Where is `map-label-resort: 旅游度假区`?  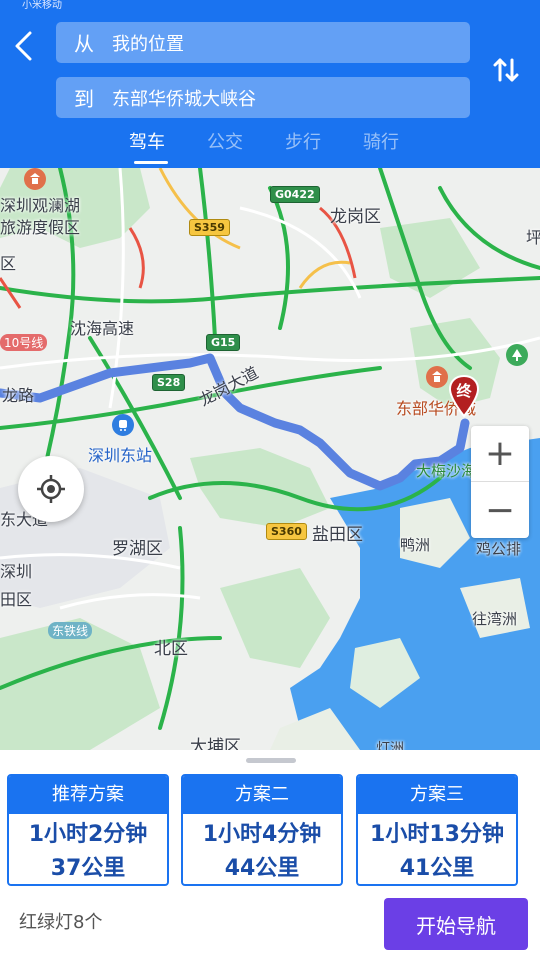 map-label-resort: 旅游度假区 is located at coordinates (40, 227).